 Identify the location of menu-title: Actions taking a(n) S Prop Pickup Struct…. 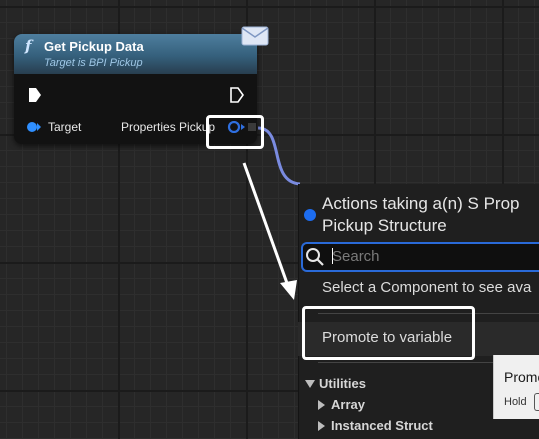
(430, 215).